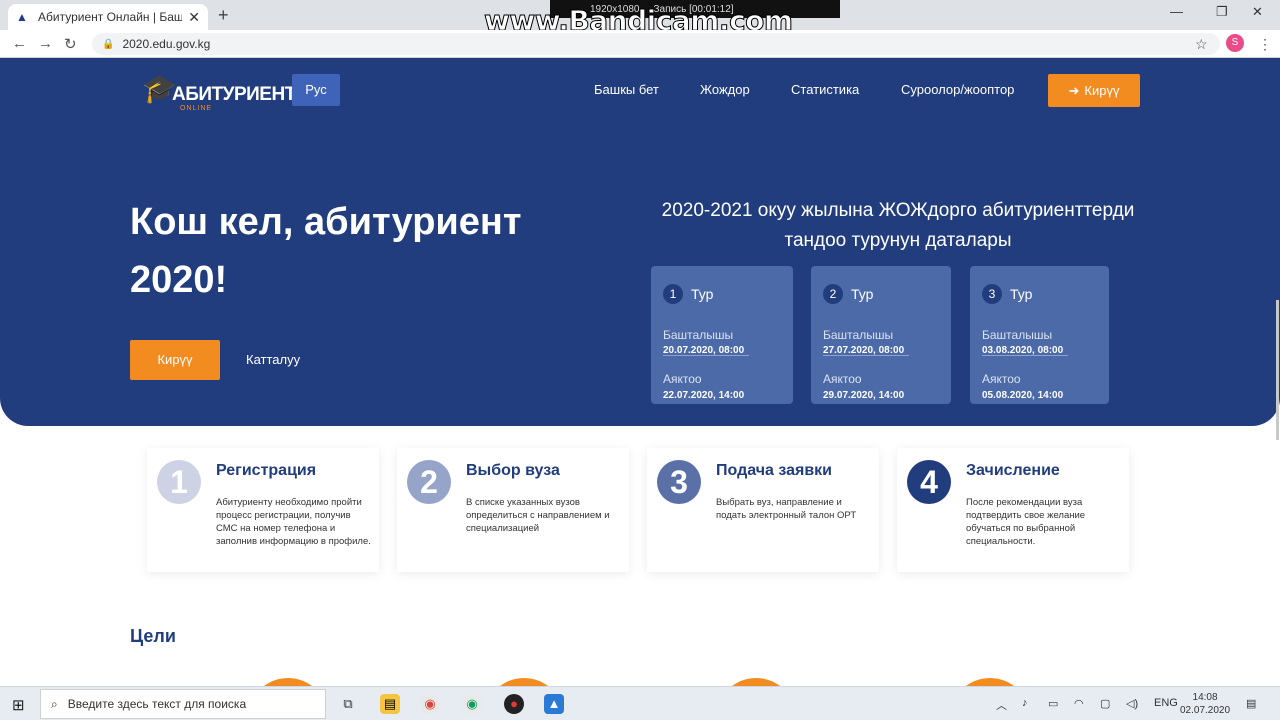  Describe the element at coordinates (898, 240) in the screenshot. I see `rounds-heading-line2: тандоо турунун даталары` at that location.